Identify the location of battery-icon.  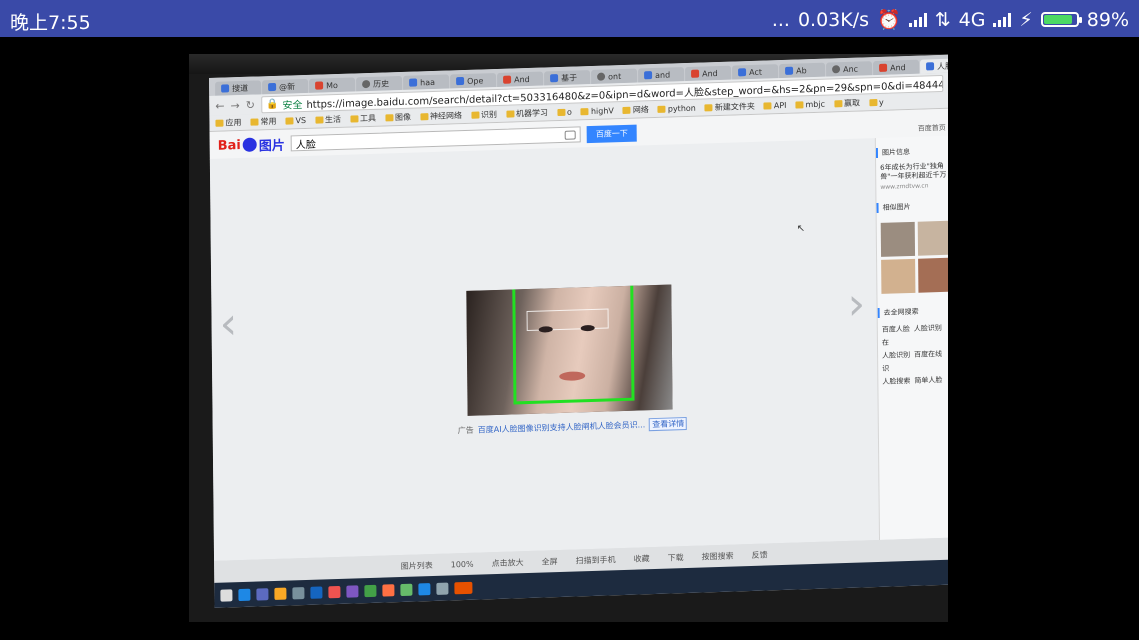
(1061, 19).